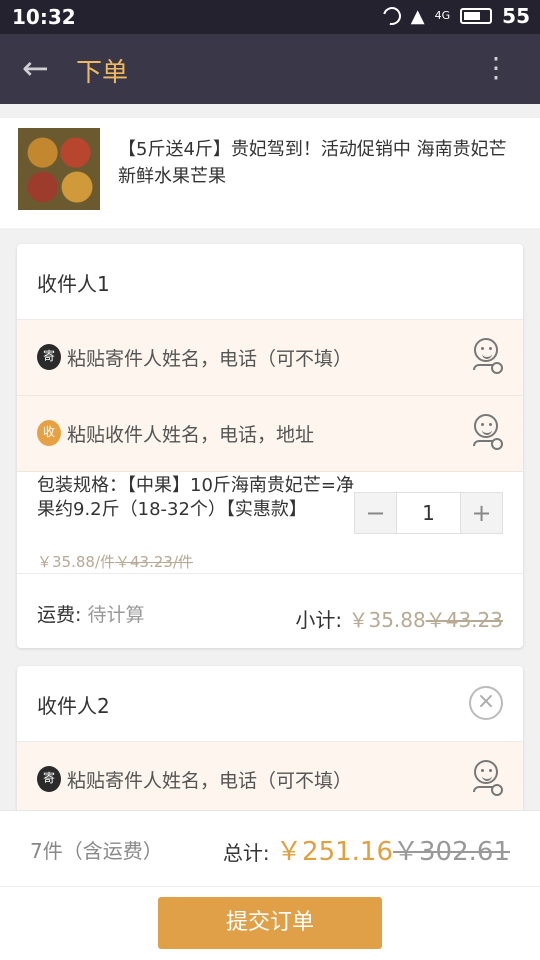  What do you see at coordinates (49, 433) in the screenshot?
I see `receiver-pin-icon: 收` at bounding box center [49, 433].